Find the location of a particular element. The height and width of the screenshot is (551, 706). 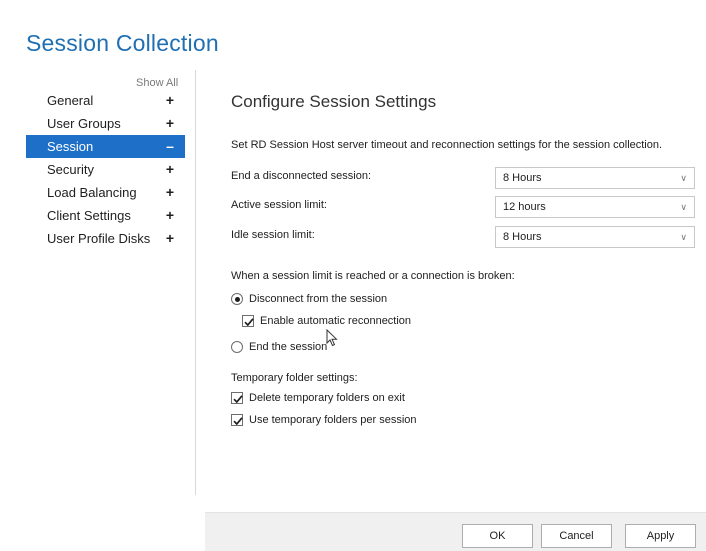

sidebar-item-user-groups: User Groups + is located at coordinates (105, 123).